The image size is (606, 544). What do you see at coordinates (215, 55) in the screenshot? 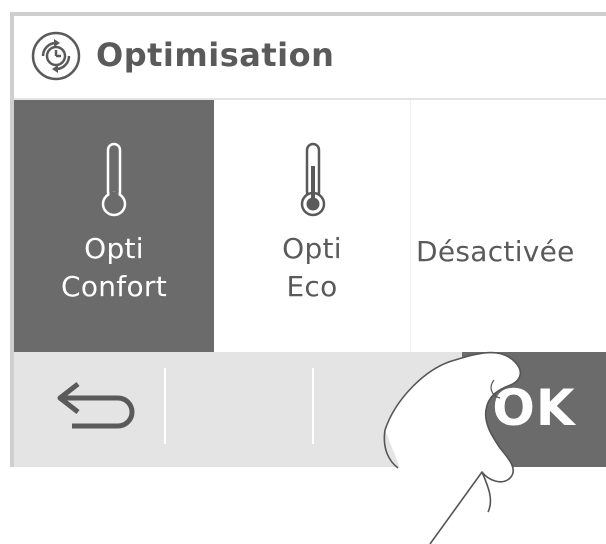
I see `page-title: Optimisation` at bounding box center [215, 55].